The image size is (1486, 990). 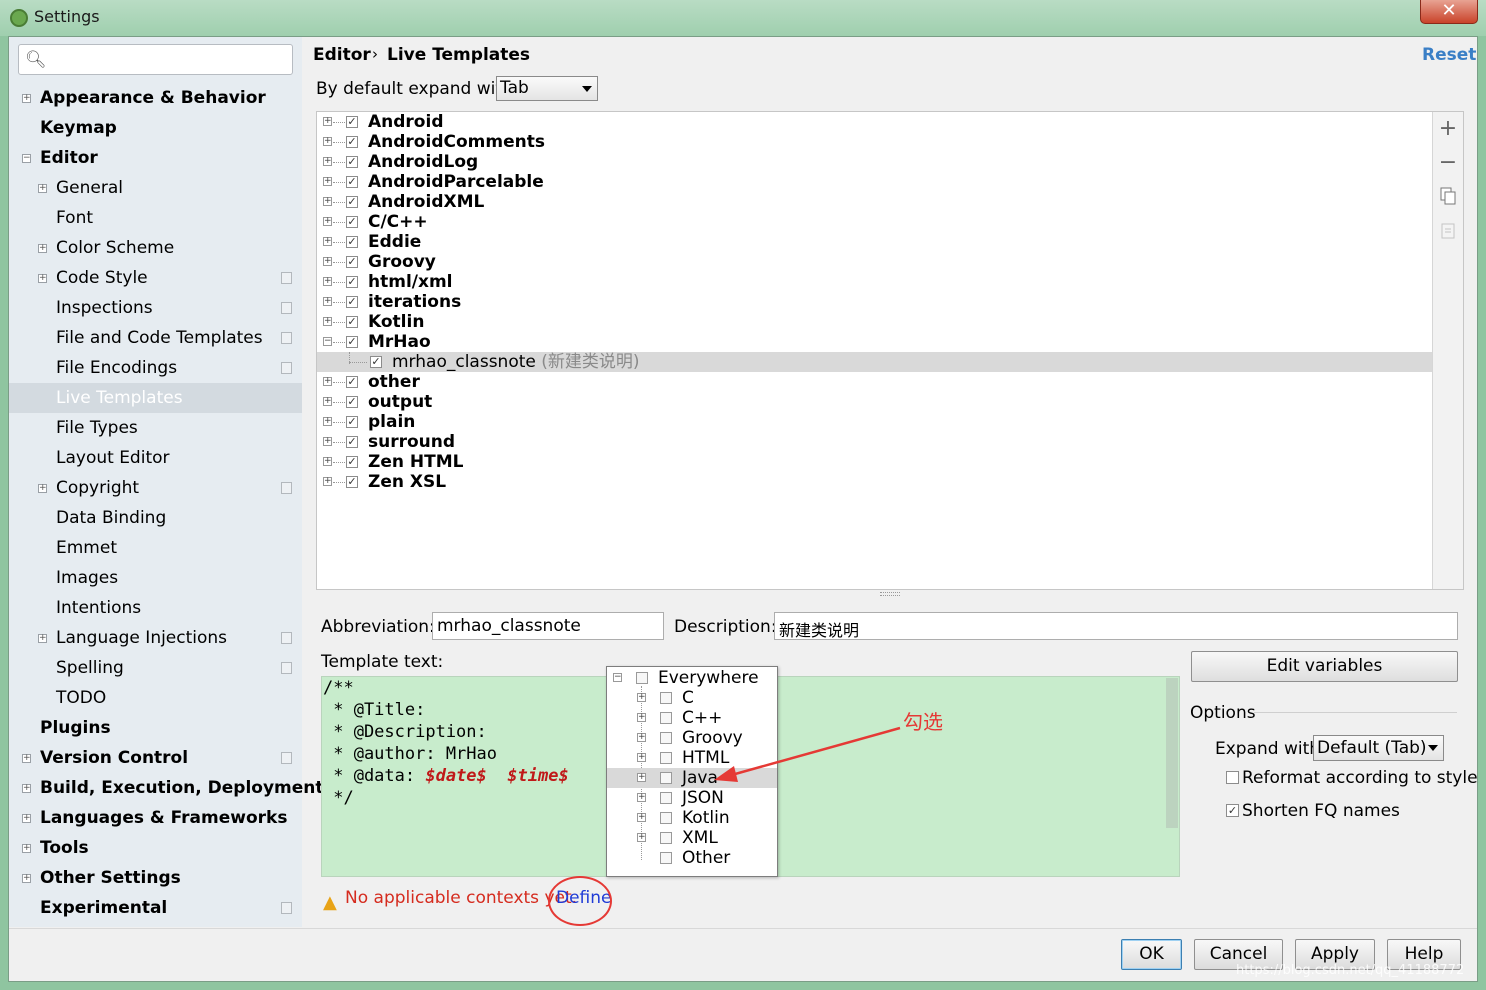 I want to click on sidebar-item: Inspections, so click(x=155, y=308).